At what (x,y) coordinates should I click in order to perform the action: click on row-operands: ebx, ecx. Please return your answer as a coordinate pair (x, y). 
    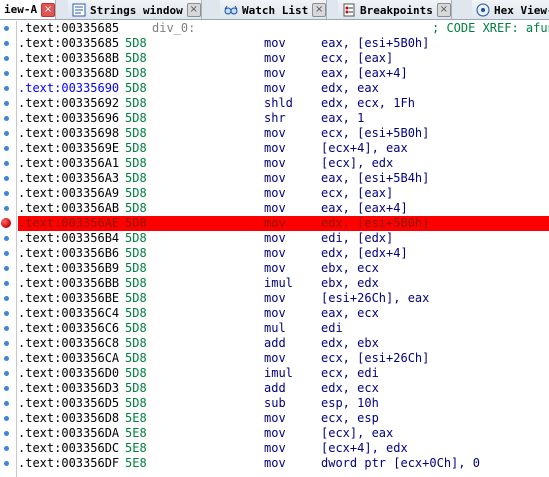
    Looking at the image, I should click on (350, 268).